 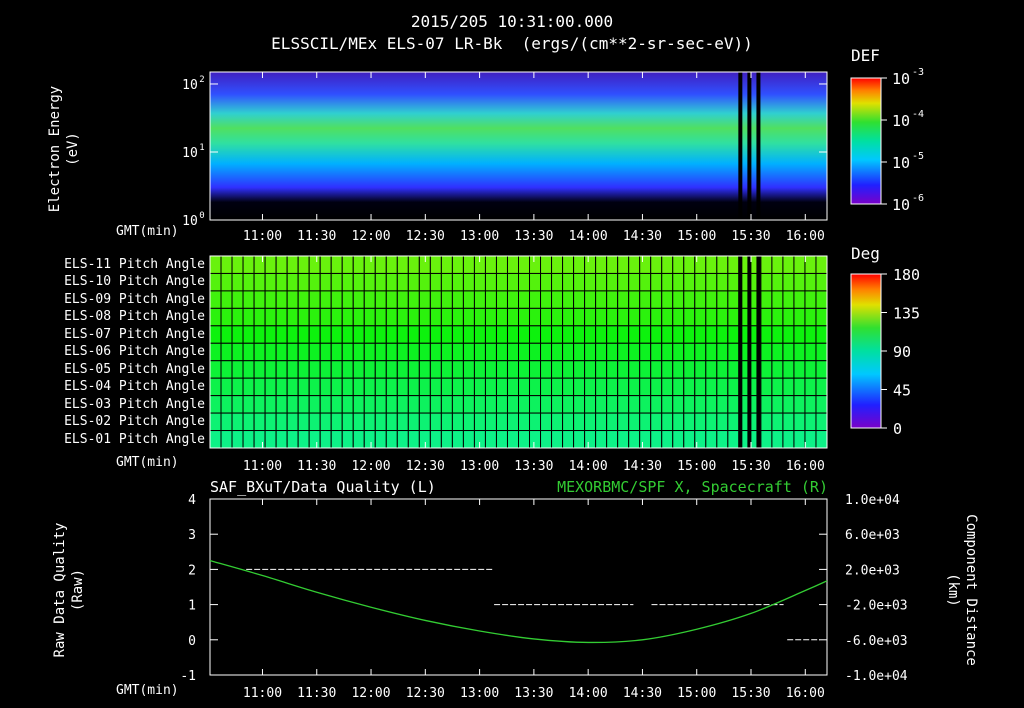 I want to click on x-tick-label: 12:30, so click(x=425, y=466).